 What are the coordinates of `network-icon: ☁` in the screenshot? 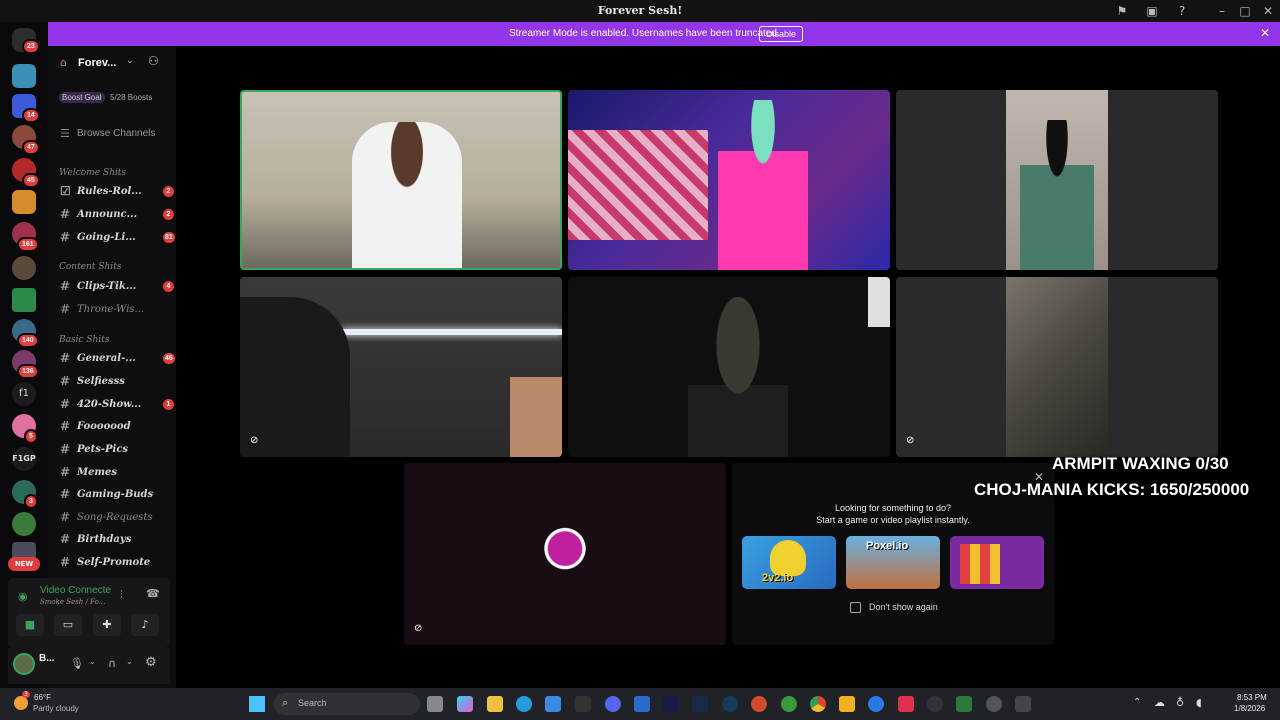 It's located at (1159, 702).